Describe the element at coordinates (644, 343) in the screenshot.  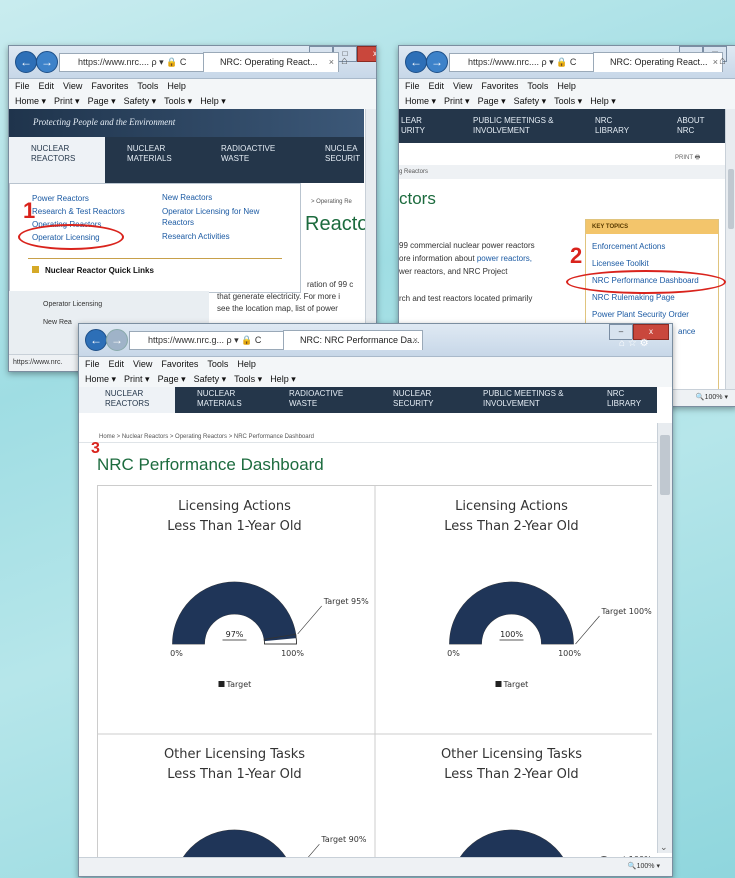
I see `gear-icon: ⚙` at that location.